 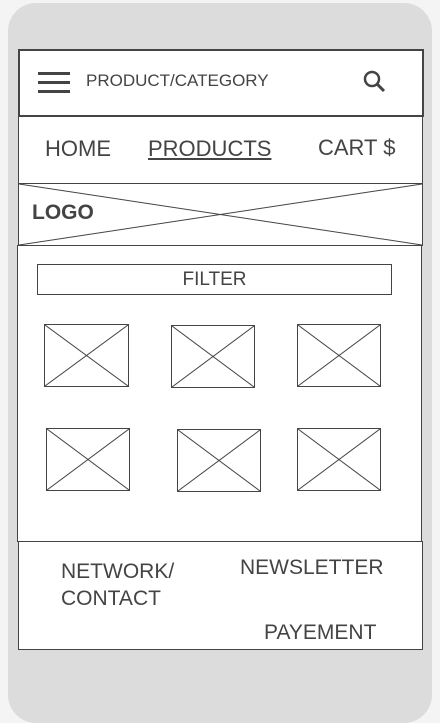 I want to click on search-icon, so click(x=375, y=82).